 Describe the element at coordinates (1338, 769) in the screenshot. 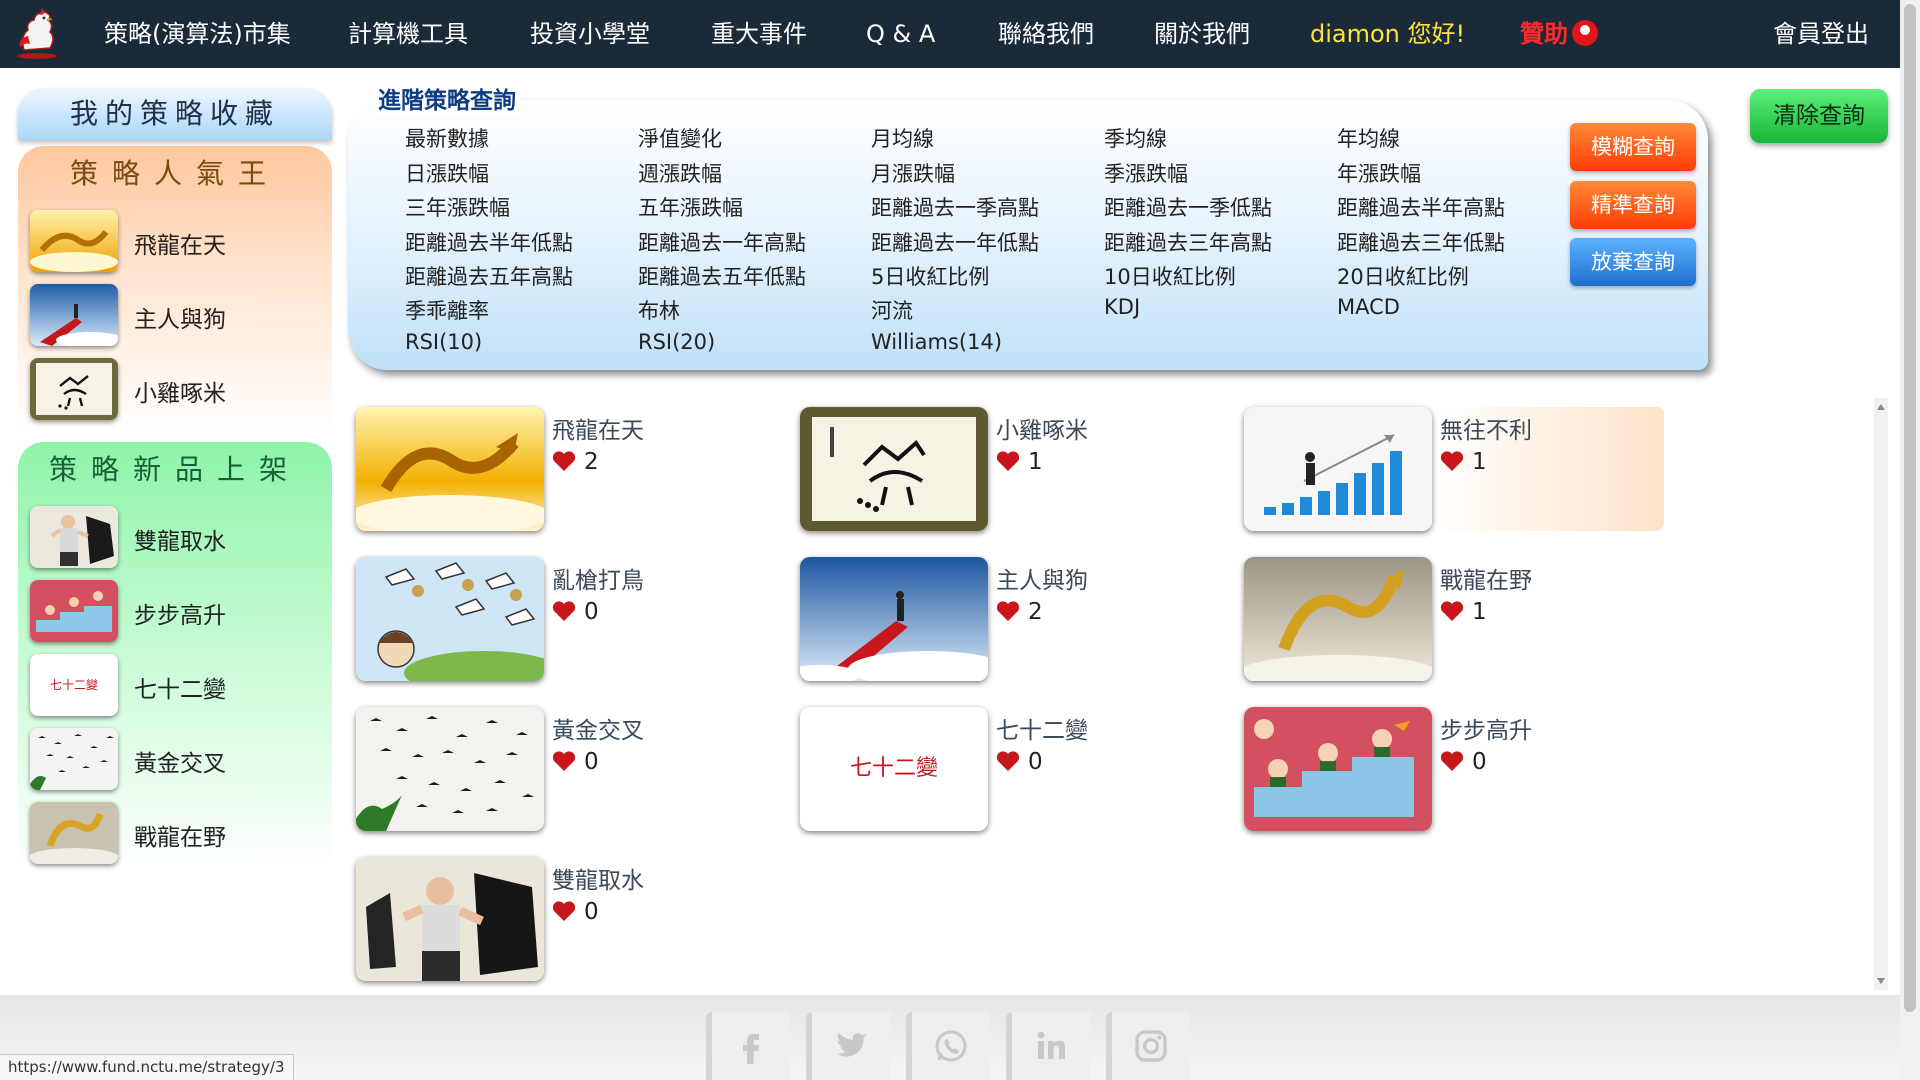

I see `kids-on-steps-icon` at that location.